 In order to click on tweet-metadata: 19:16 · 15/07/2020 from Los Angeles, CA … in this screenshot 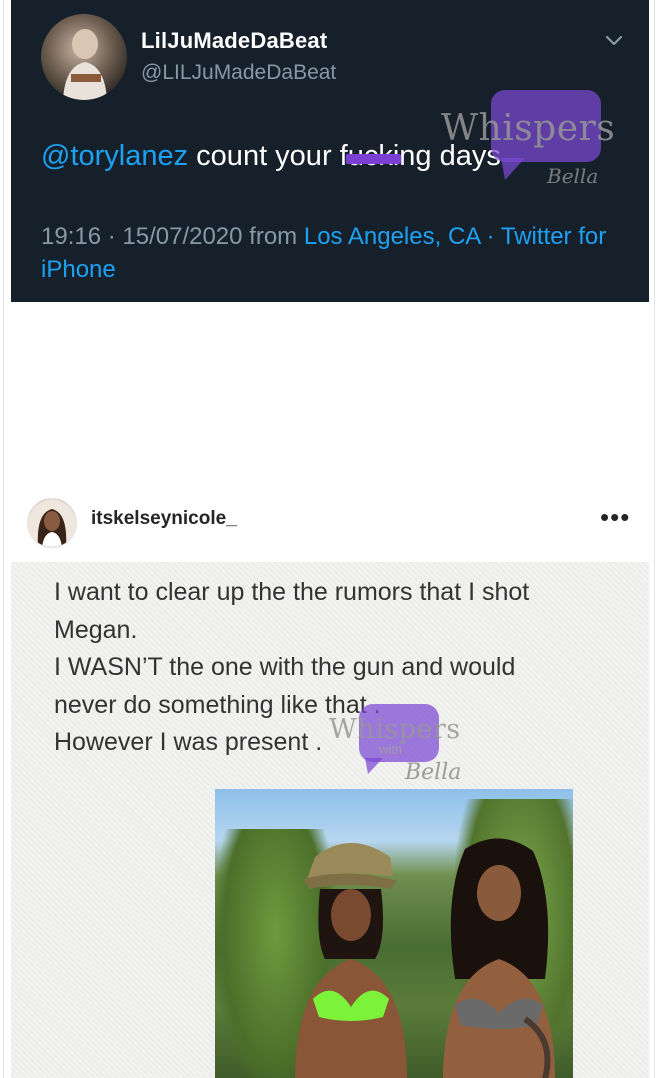, I will do `click(331, 253)`.